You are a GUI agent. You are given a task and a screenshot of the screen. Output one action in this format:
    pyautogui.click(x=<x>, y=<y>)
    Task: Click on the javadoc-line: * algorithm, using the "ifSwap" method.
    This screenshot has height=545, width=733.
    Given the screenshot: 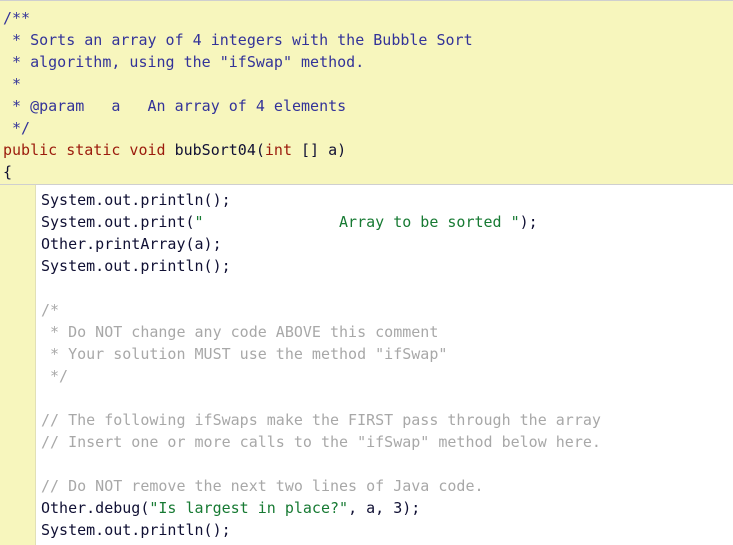 What is the action you would take?
    pyautogui.click(x=238, y=62)
    